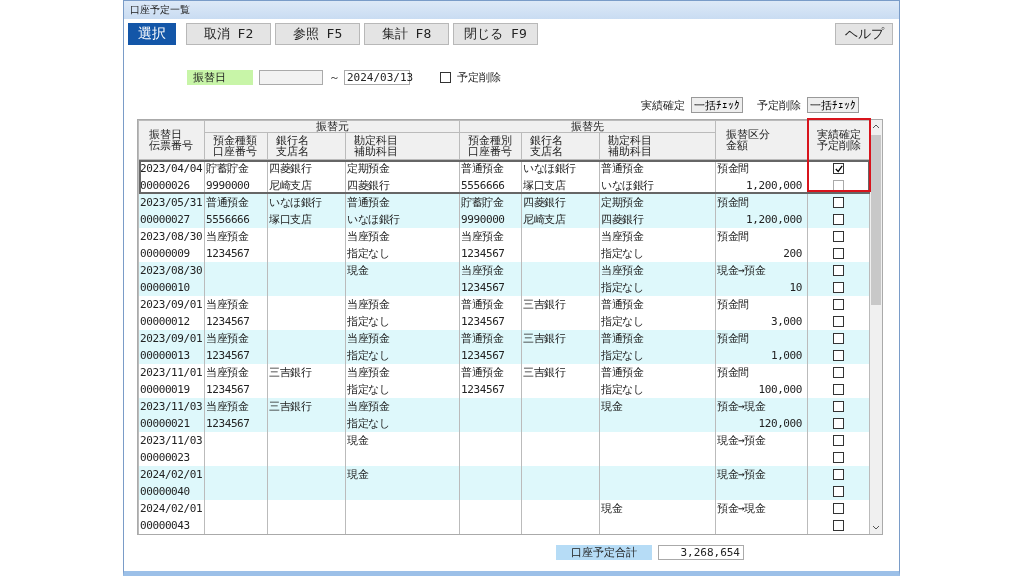 This screenshot has width=1024, height=576. I want to click on table-cell: 1,000, so click(786, 355).